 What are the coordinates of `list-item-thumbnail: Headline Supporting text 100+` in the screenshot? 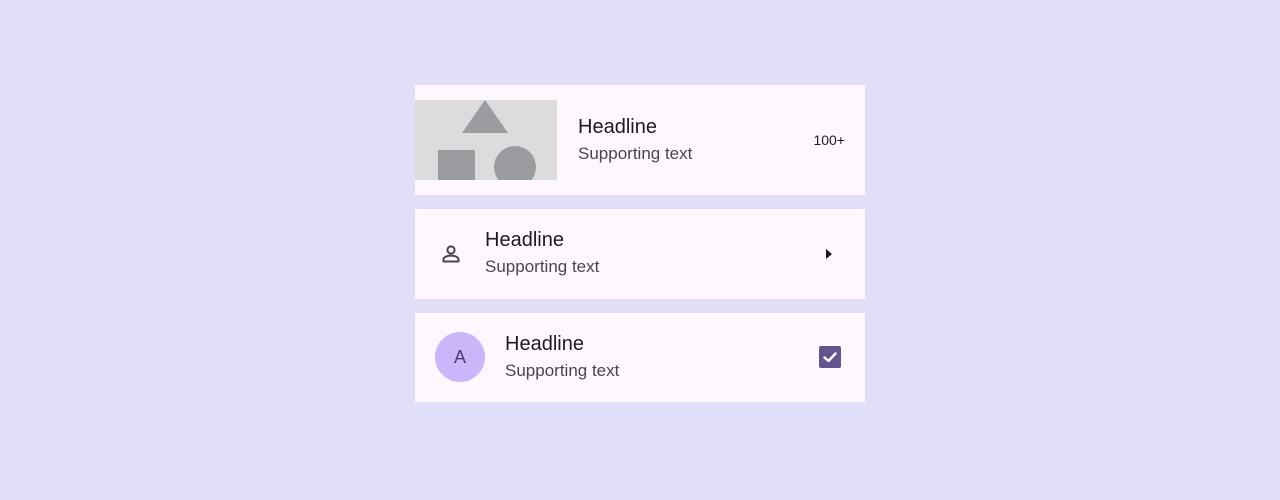 It's located at (640, 140).